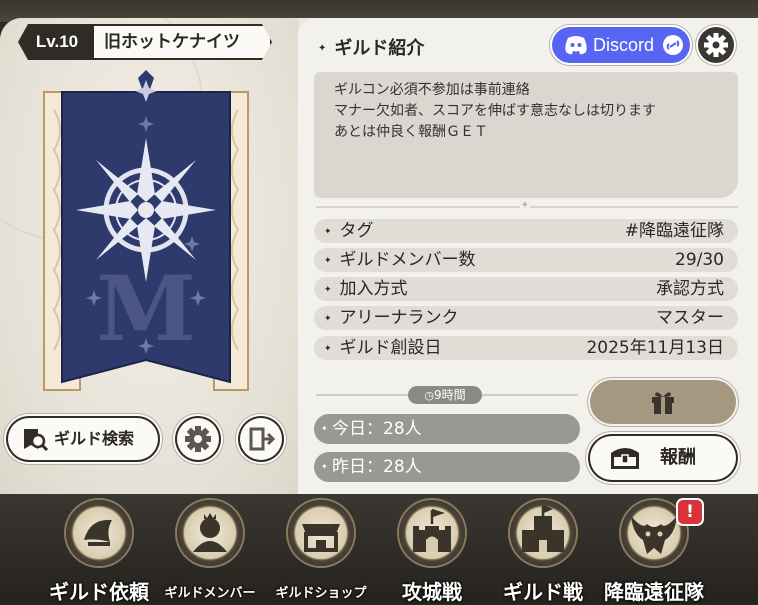 Image resolution: width=758 pixels, height=605 pixels. I want to click on guild-emblem-icon: M, so click(146, 230).